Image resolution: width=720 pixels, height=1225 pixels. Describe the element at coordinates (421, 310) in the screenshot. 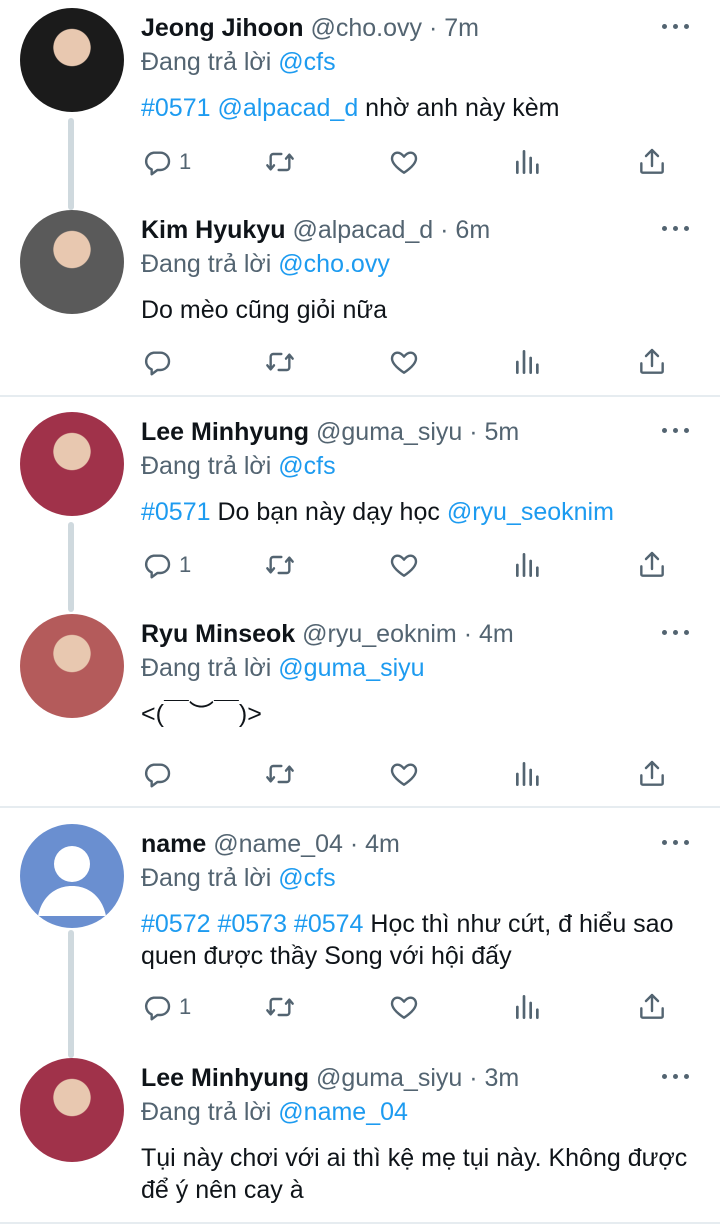

I see `tweet-text: Do mèo cũng giỏi nữa` at that location.